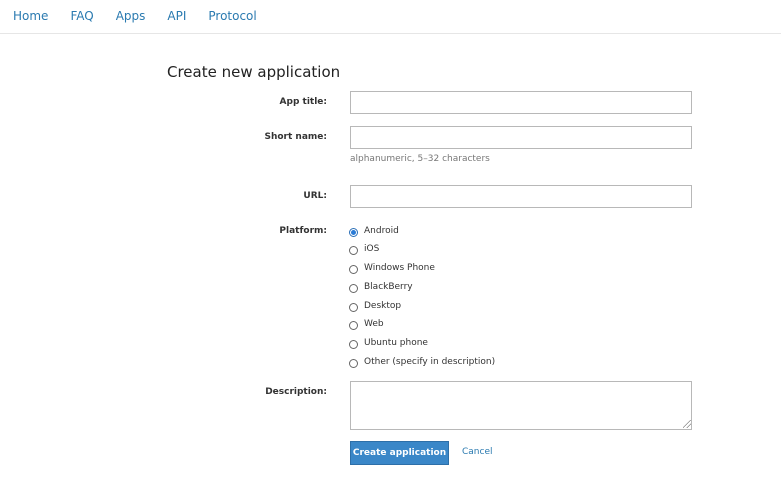  I want to click on platform-option-label: iOS, so click(372, 249).